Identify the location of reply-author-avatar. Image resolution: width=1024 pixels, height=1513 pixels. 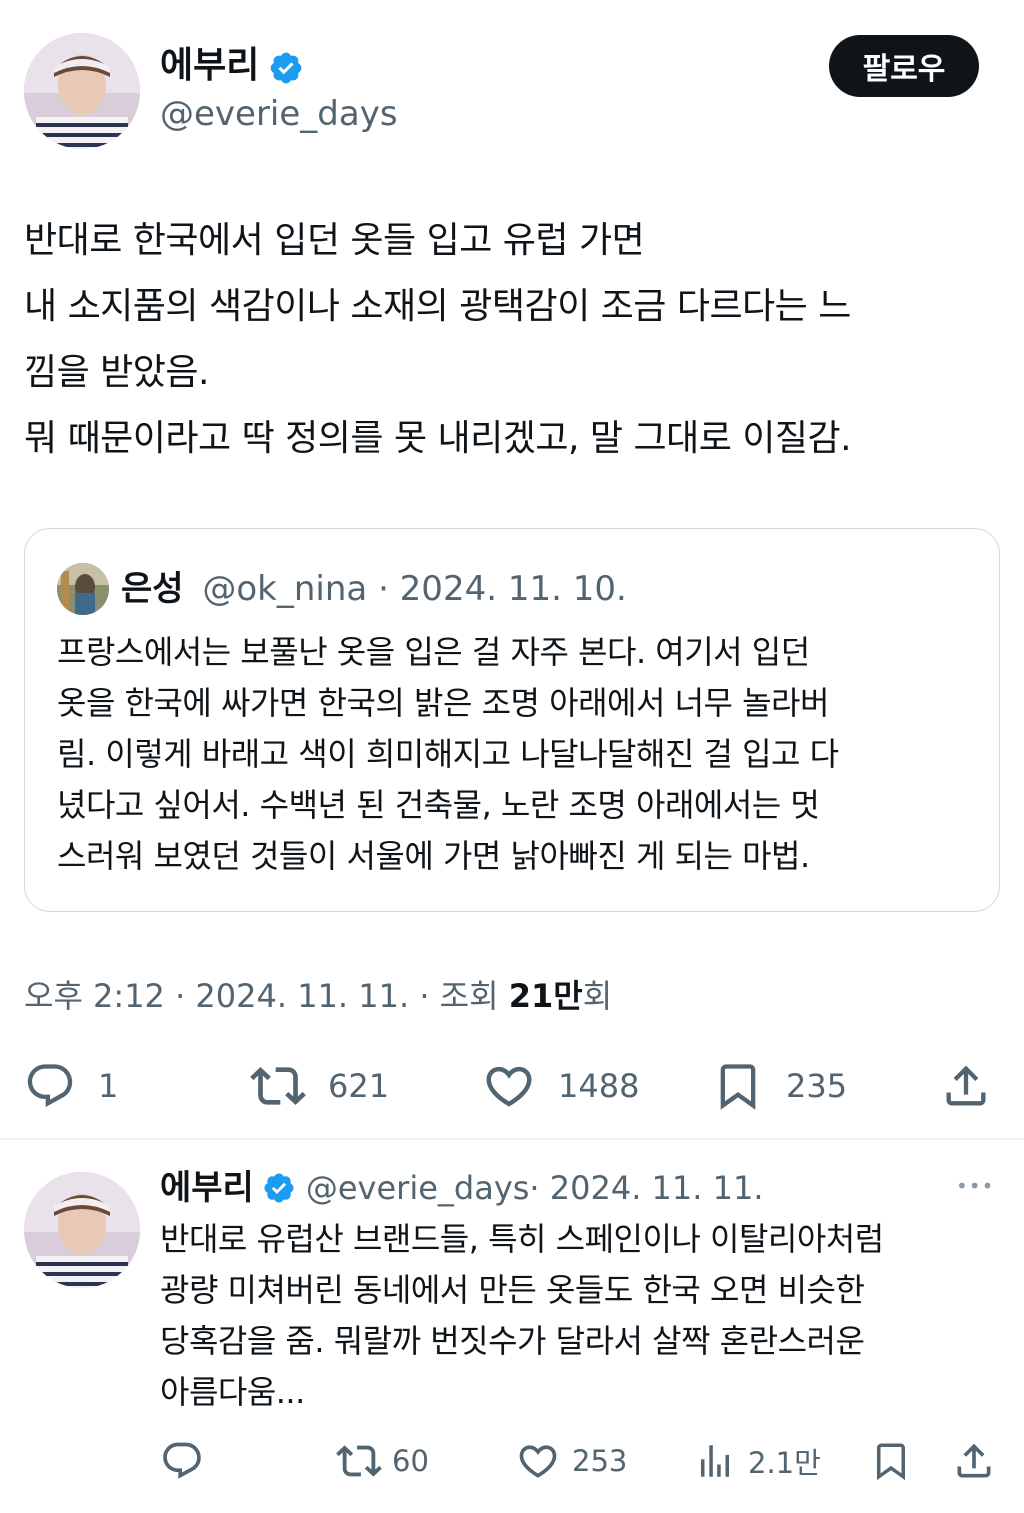
(82, 1230).